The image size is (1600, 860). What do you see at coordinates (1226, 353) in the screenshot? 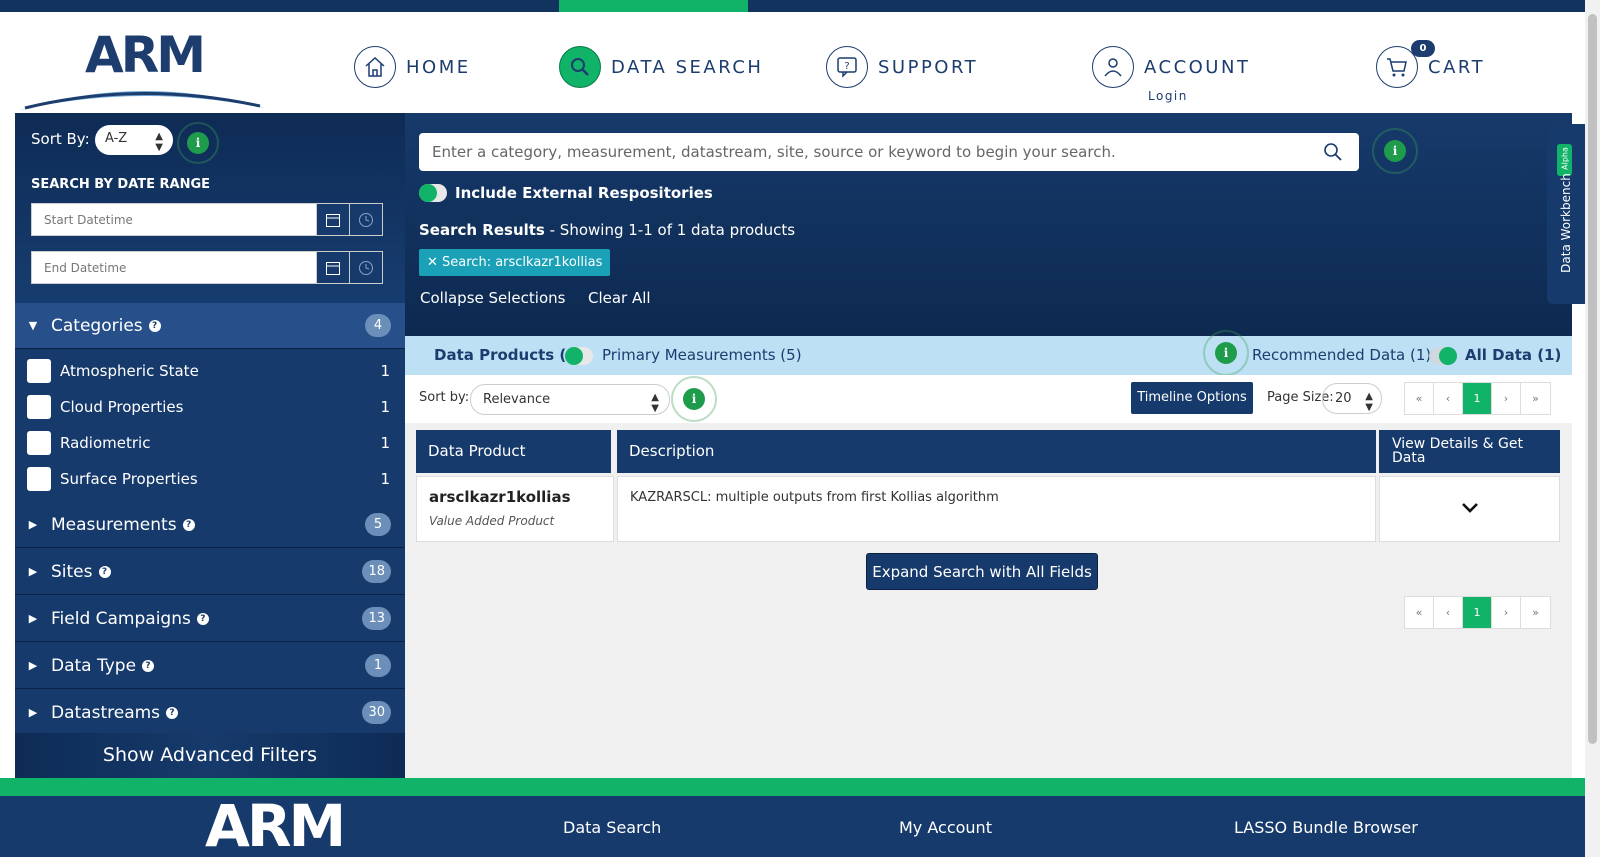
I see `data-filter-info-button: i` at bounding box center [1226, 353].